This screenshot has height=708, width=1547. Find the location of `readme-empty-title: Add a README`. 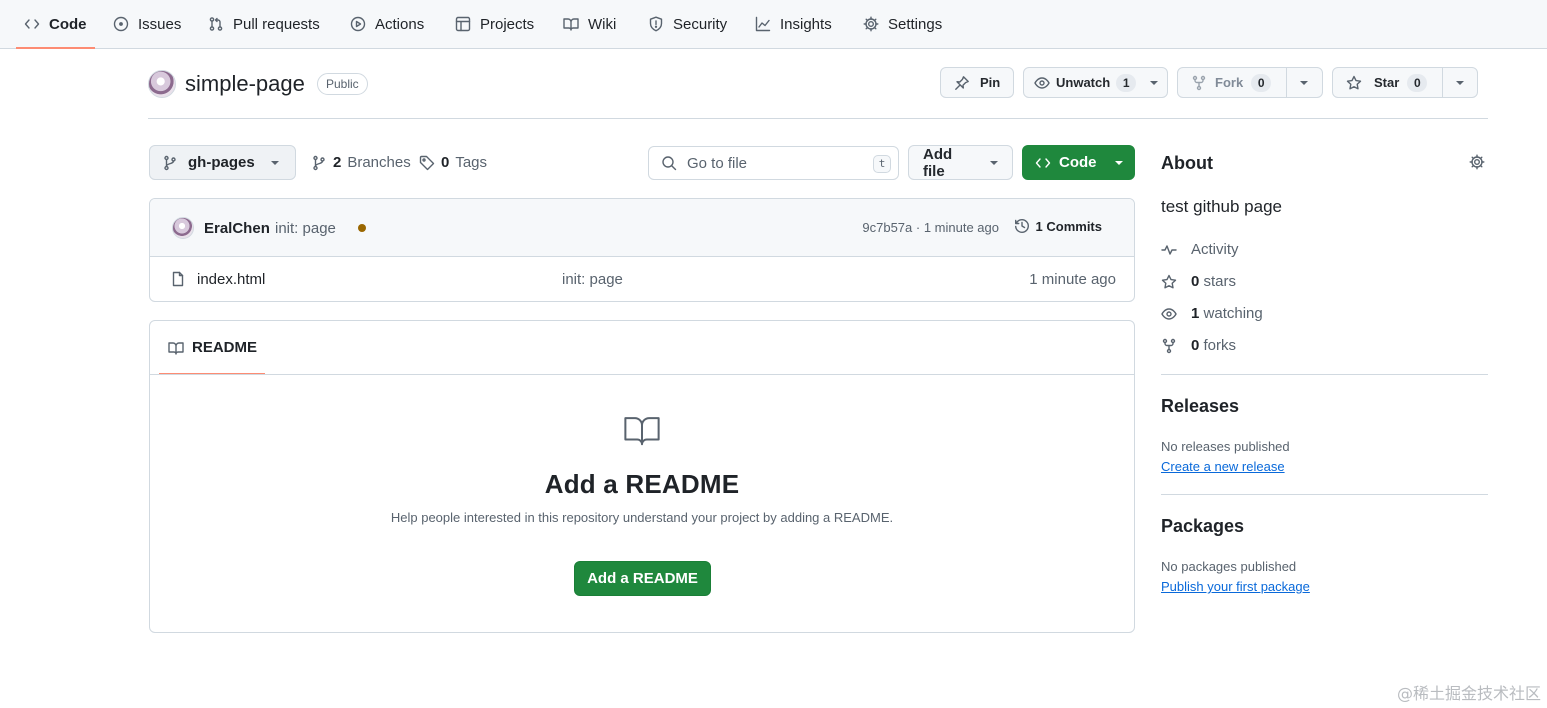

readme-empty-title: Add a README is located at coordinates (642, 484).